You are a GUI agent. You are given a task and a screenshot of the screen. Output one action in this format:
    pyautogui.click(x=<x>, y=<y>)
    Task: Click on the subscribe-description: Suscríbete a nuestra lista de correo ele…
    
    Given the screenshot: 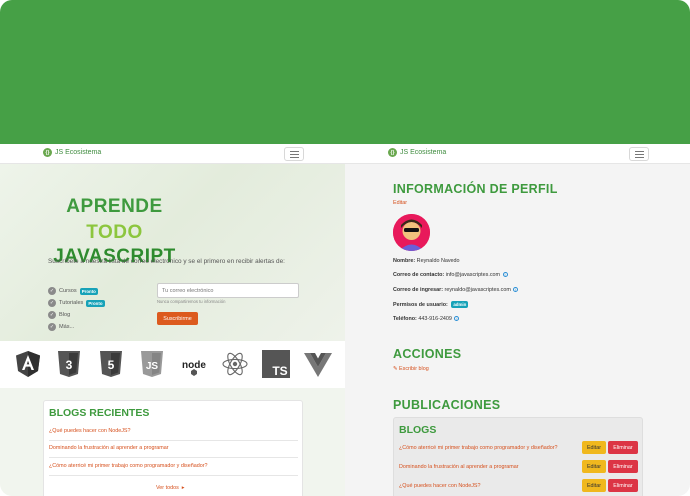 What is the action you would take?
    pyautogui.click(x=166, y=261)
    